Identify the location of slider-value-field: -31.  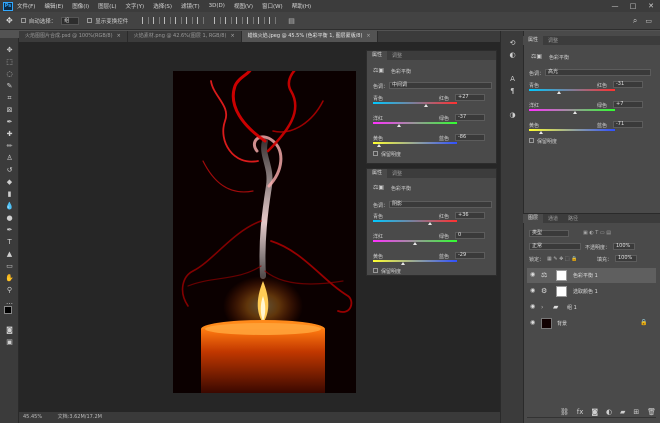
(628, 84).